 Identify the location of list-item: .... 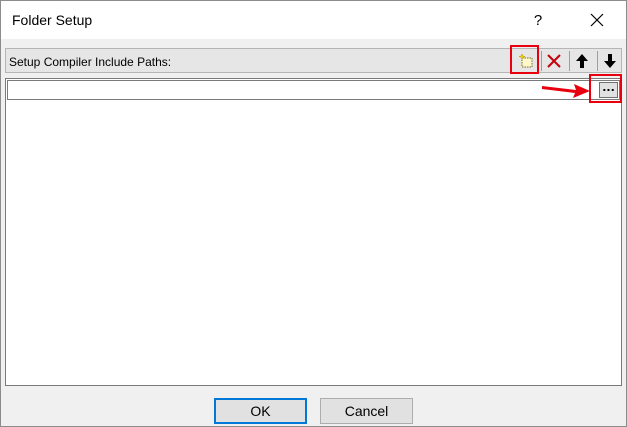
(313, 90).